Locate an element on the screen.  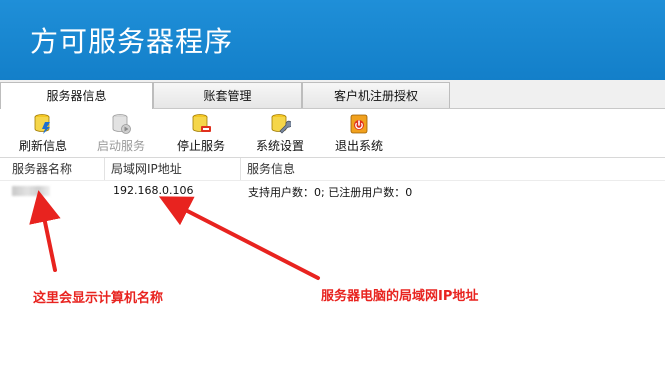
service-info-cell: 支持用户数：0; 已注册用户数：0 is located at coordinates (330, 192).